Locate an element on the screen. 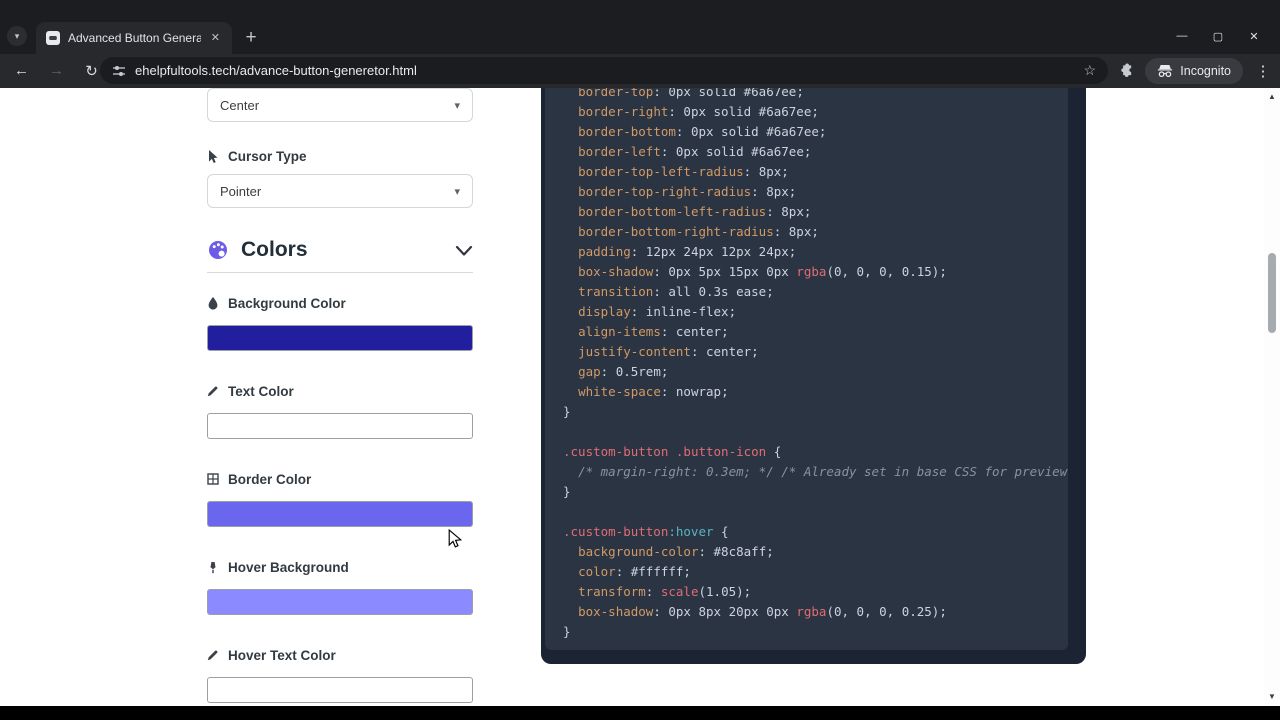 The image size is (1280, 720). cursor-type-select-value: Pointer is located at coordinates (241, 191).